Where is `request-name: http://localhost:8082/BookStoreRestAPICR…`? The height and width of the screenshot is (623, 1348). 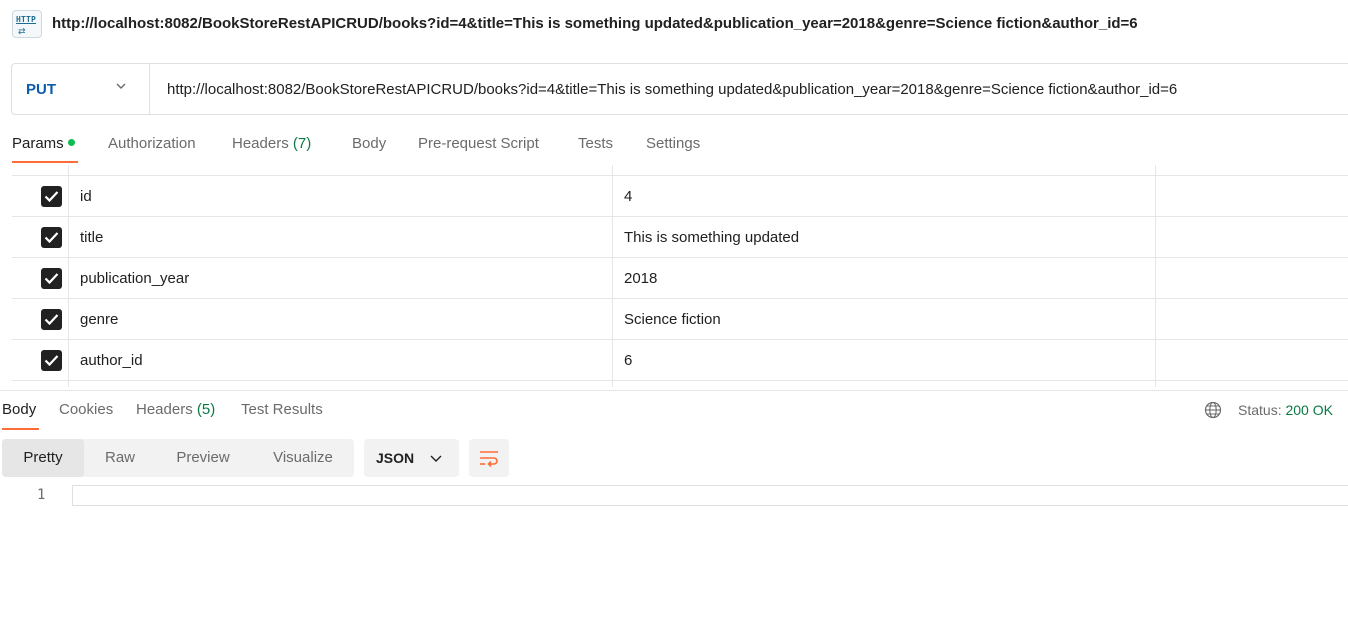 request-name: http://localhost:8082/BookStoreRestAPICR… is located at coordinates (595, 23).